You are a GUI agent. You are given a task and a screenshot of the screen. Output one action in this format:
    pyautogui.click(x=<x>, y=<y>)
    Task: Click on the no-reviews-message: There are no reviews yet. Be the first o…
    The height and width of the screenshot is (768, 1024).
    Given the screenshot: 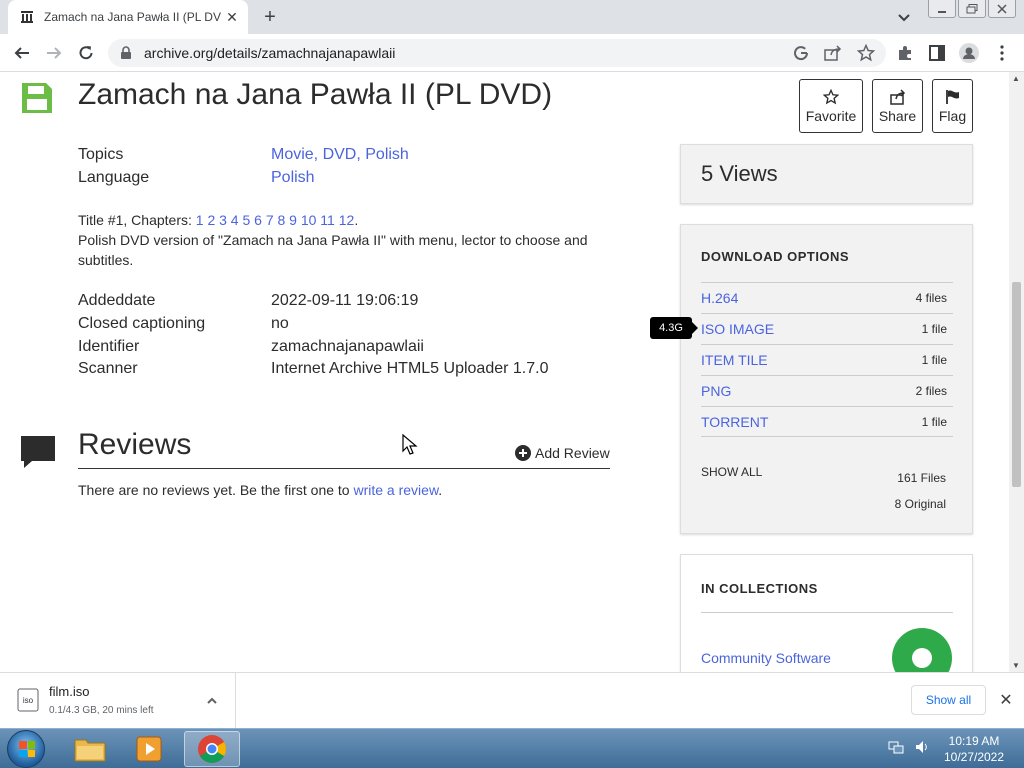 What is the action you would take?
    pyautogui.click(x=214, y=490)
    